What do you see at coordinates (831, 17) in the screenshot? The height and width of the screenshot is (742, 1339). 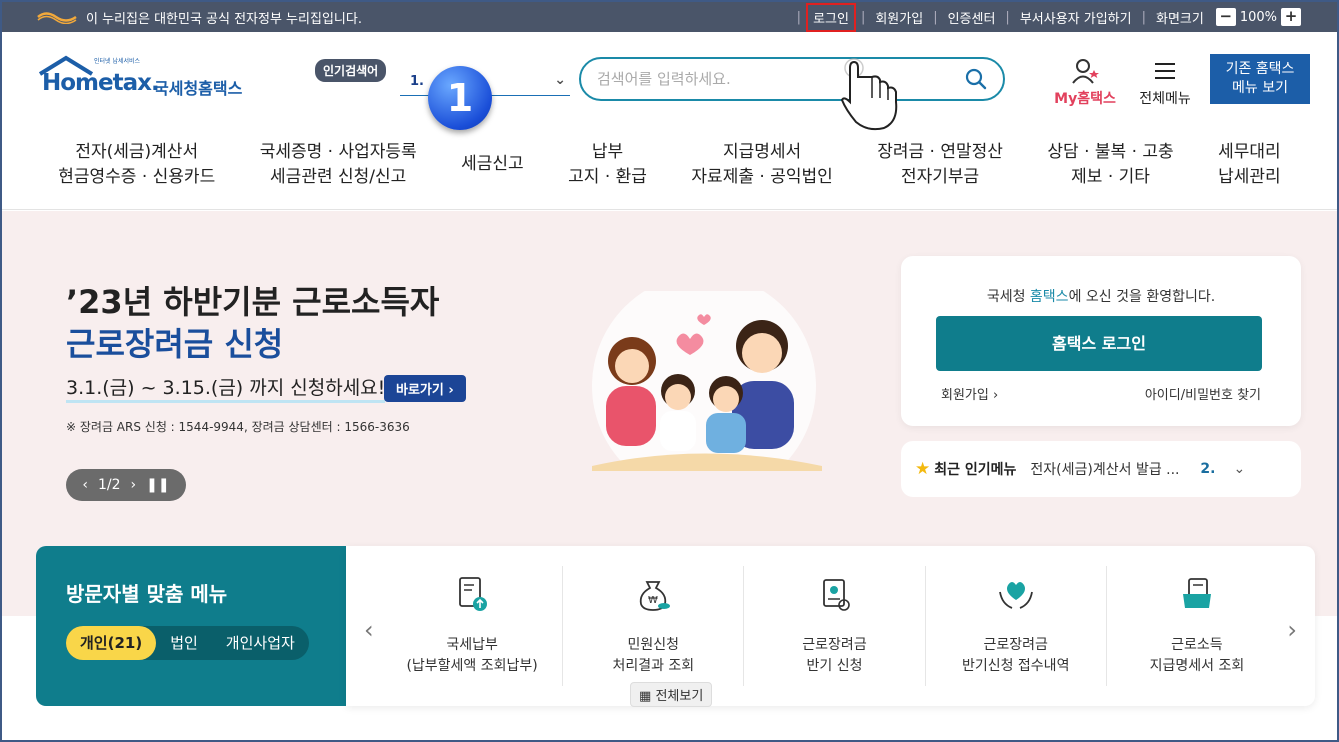 I see `top-login-link: 로그인` at bounding box center [831, 17].